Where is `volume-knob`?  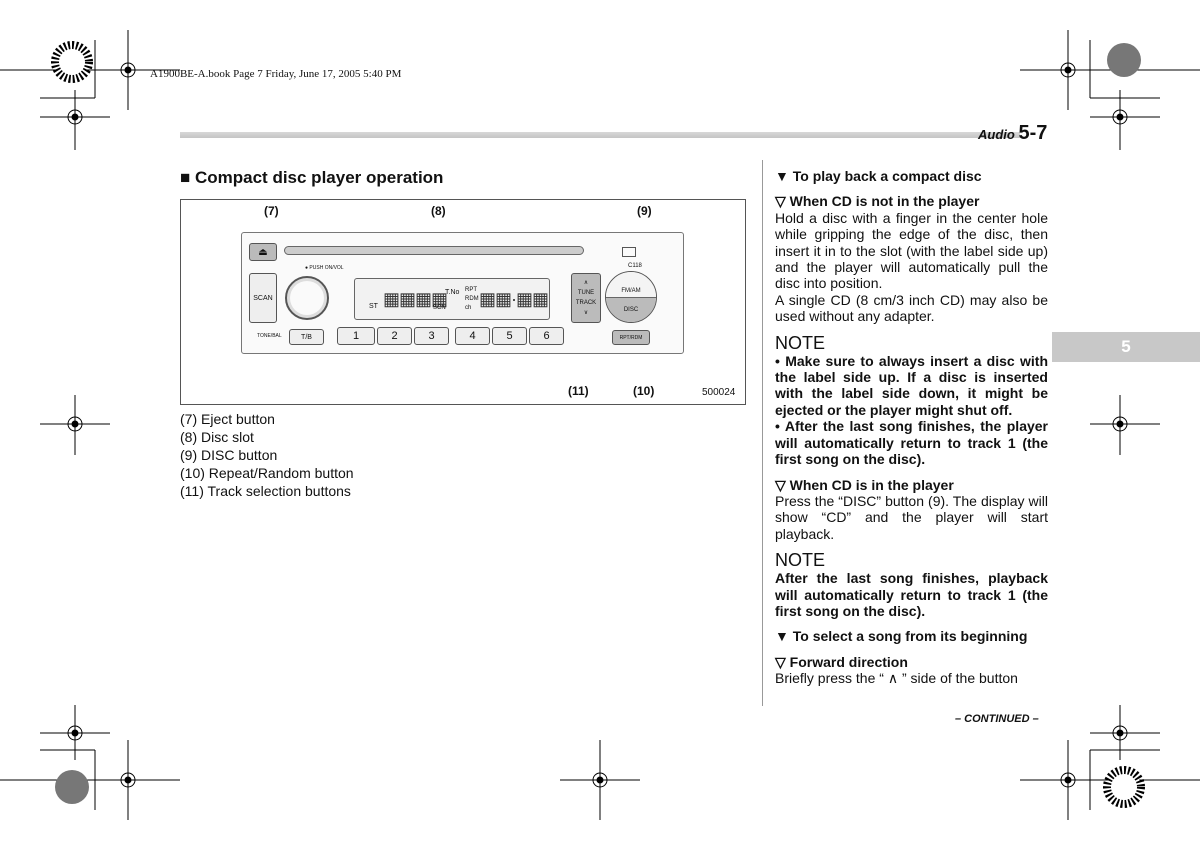 volume-knob is located at coordinates (307, 298).